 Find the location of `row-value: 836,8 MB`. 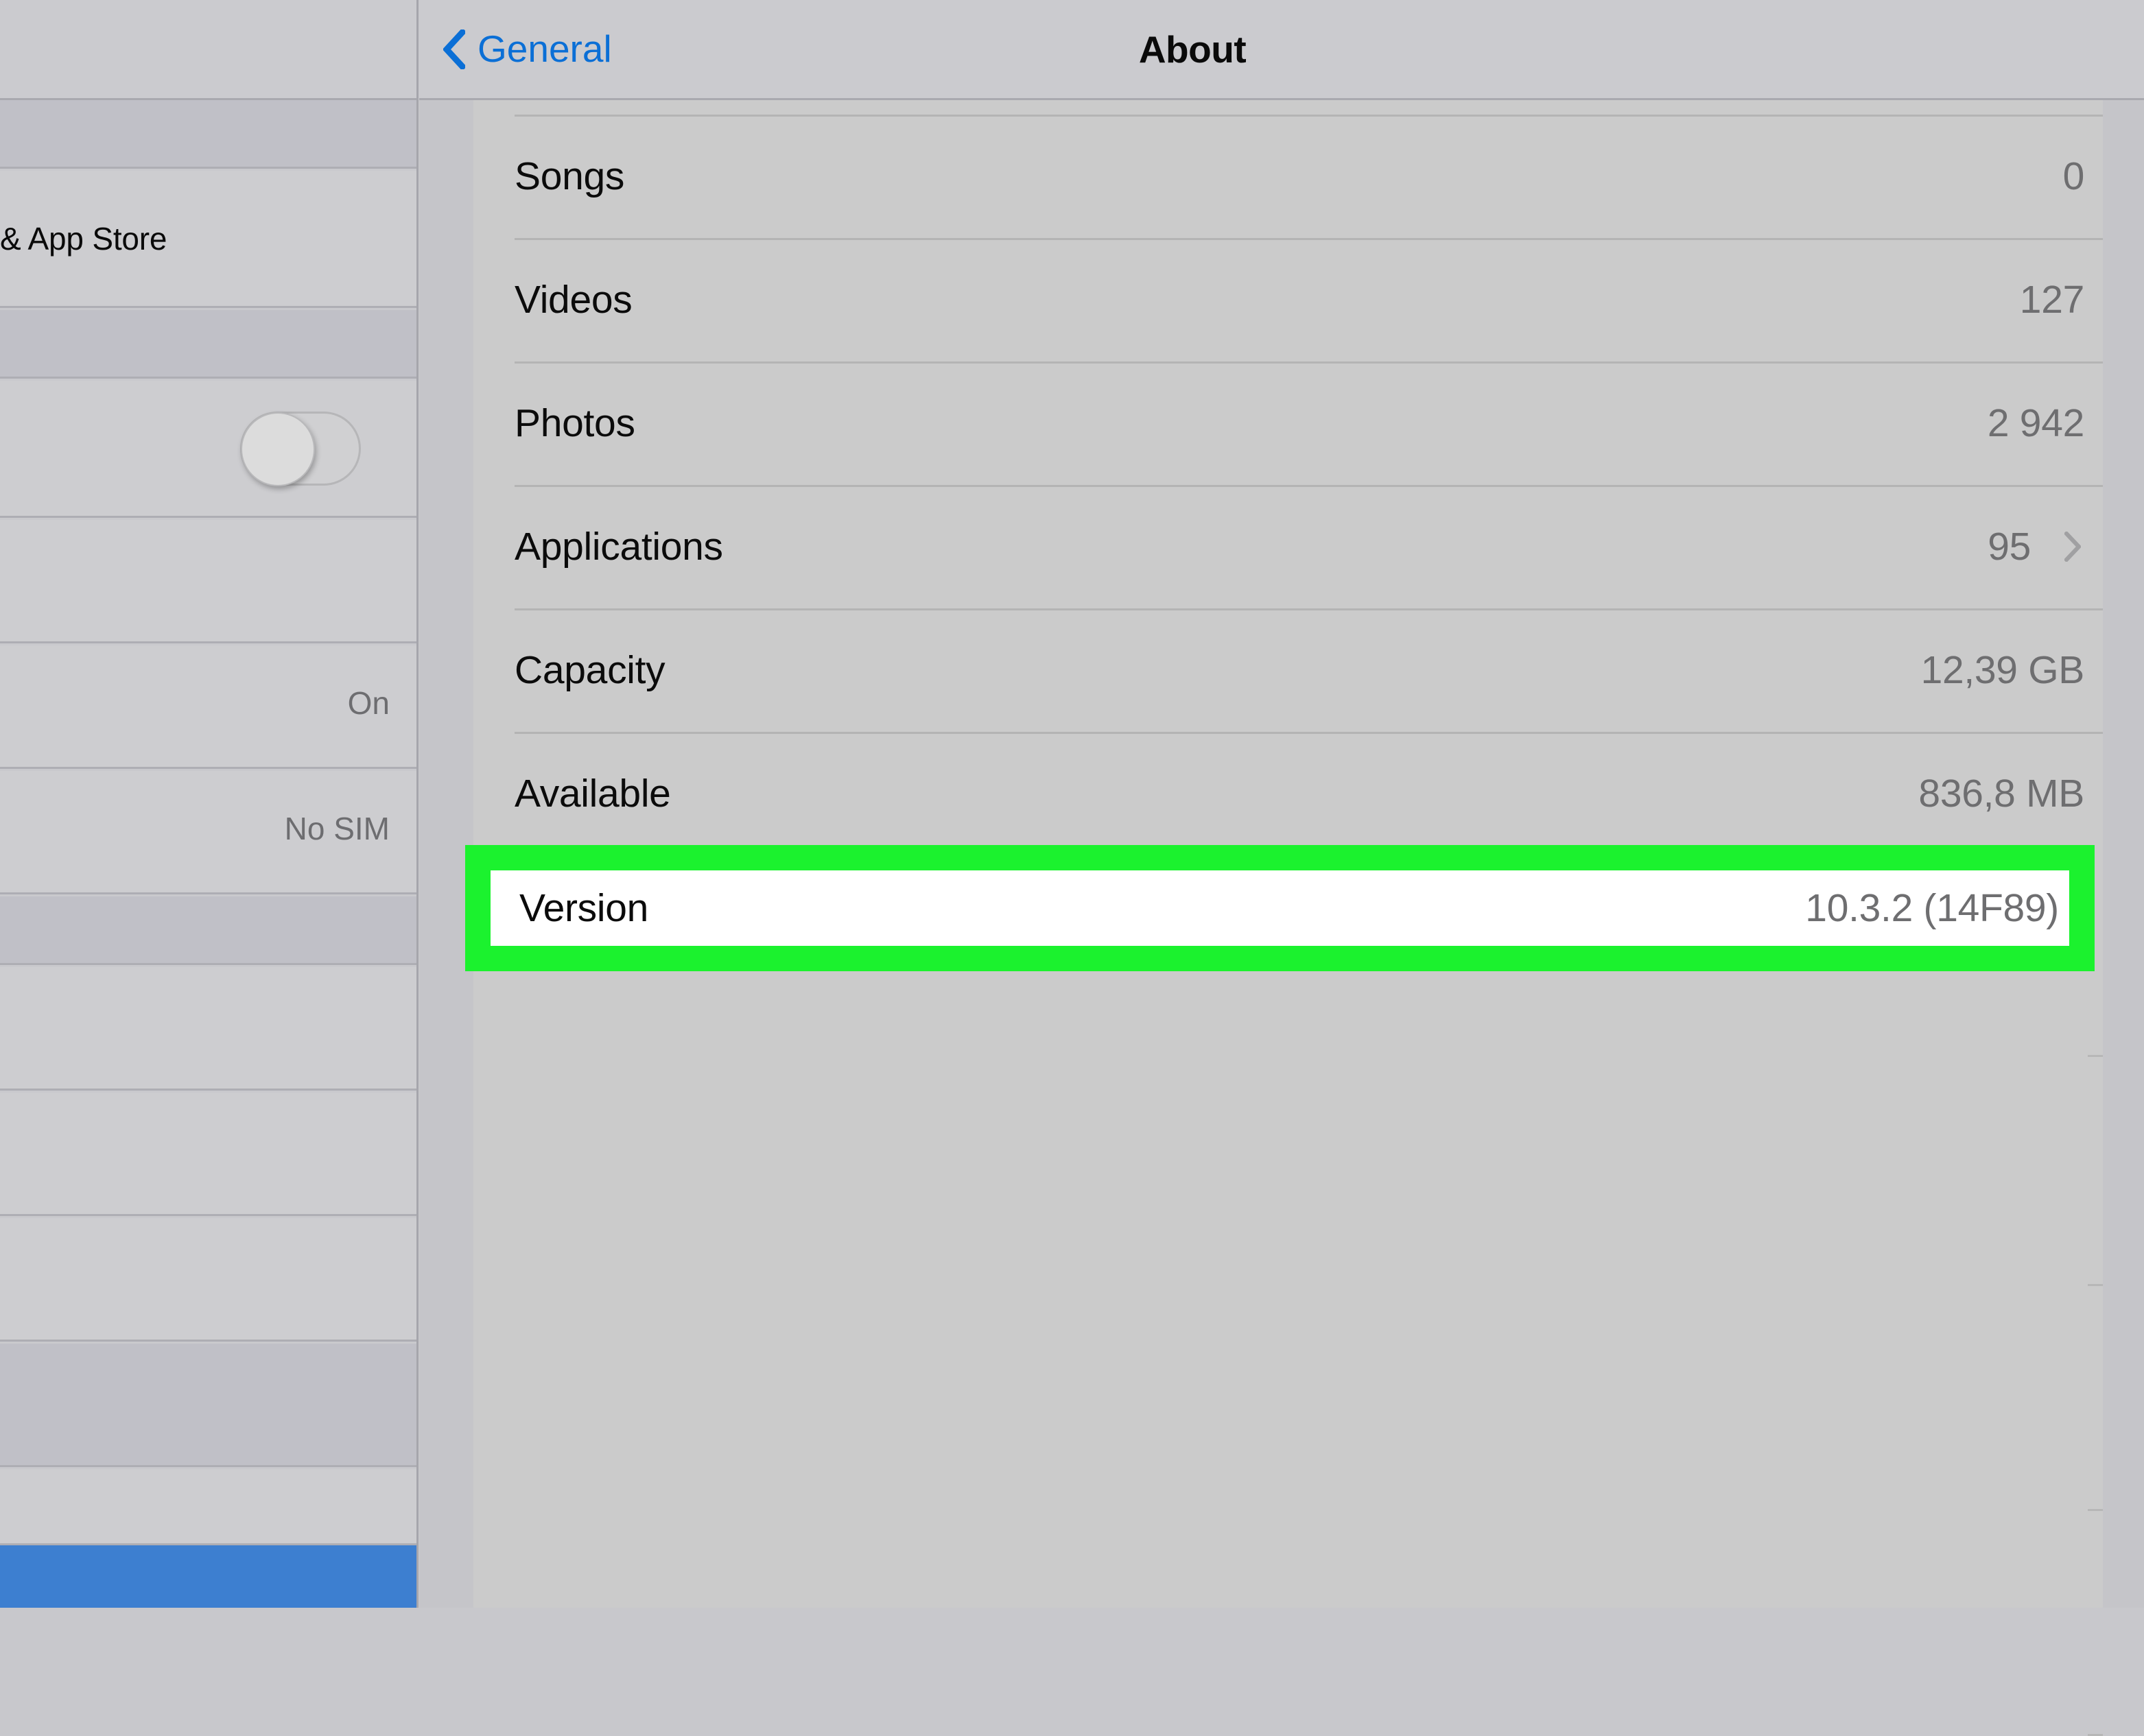

row-value: 836,8 MB is located at coordinates (2001, 794).